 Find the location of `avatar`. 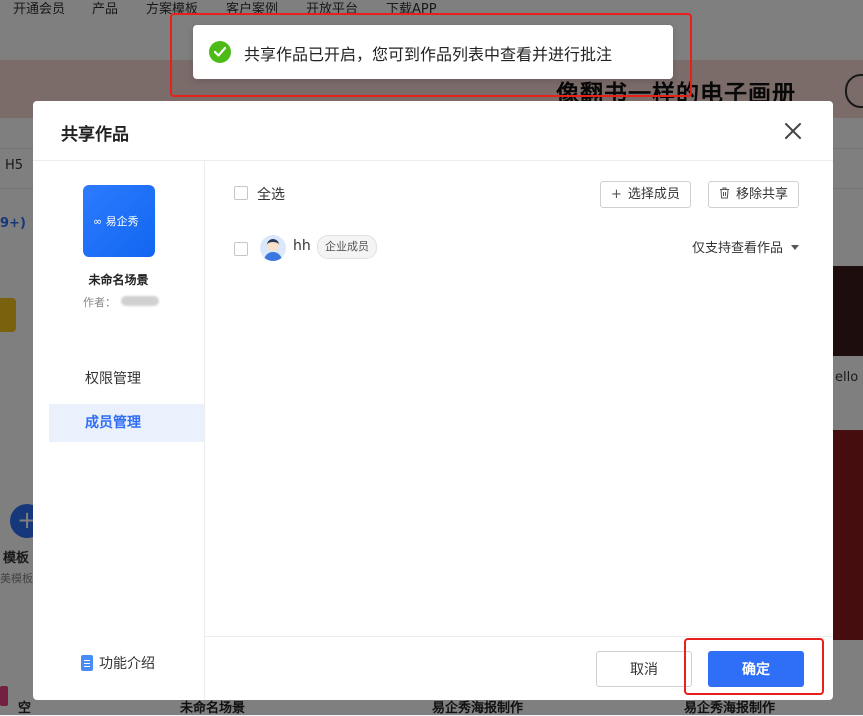

avatar is located at coordinates (273, 248).